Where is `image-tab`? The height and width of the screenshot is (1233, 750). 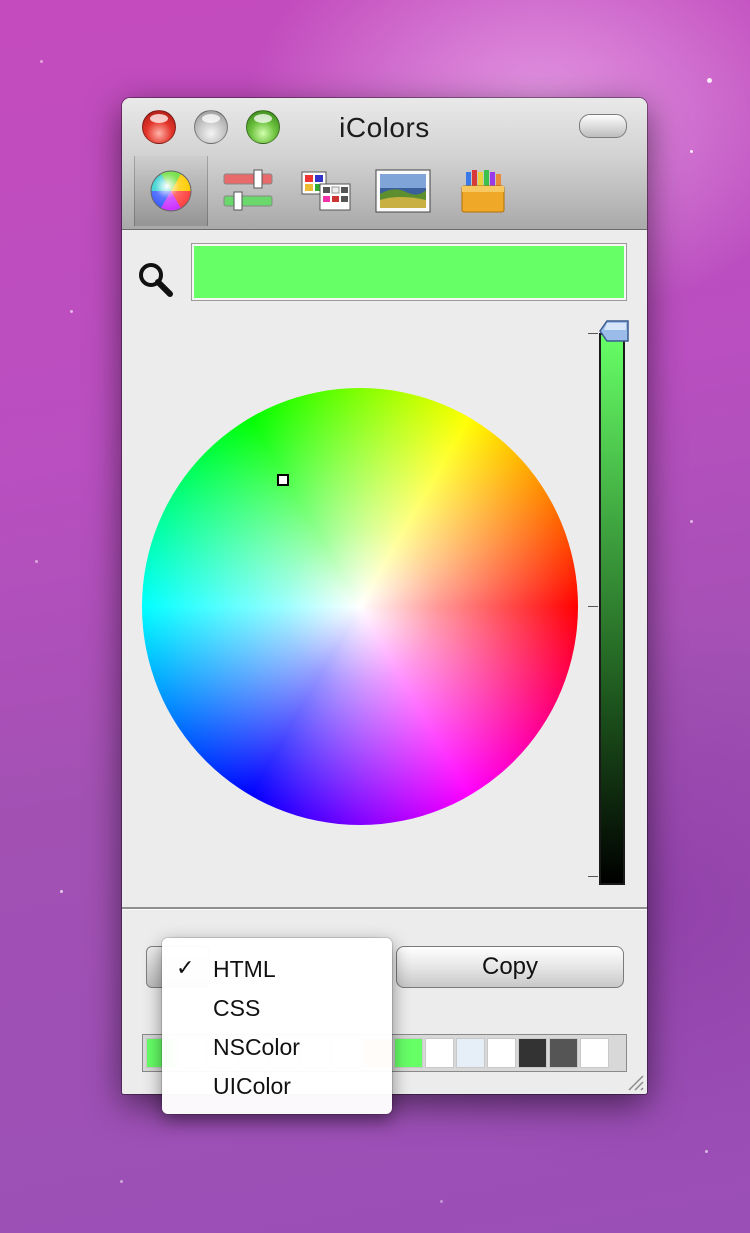 image-tab is located at coordinates (403, 191).